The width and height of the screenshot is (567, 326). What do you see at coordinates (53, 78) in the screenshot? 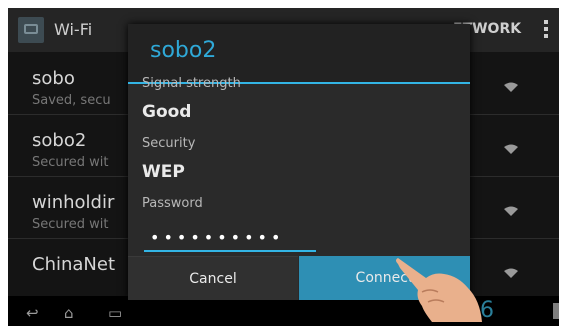
I see `network-name: sobo` at bounding box center [53, 78].